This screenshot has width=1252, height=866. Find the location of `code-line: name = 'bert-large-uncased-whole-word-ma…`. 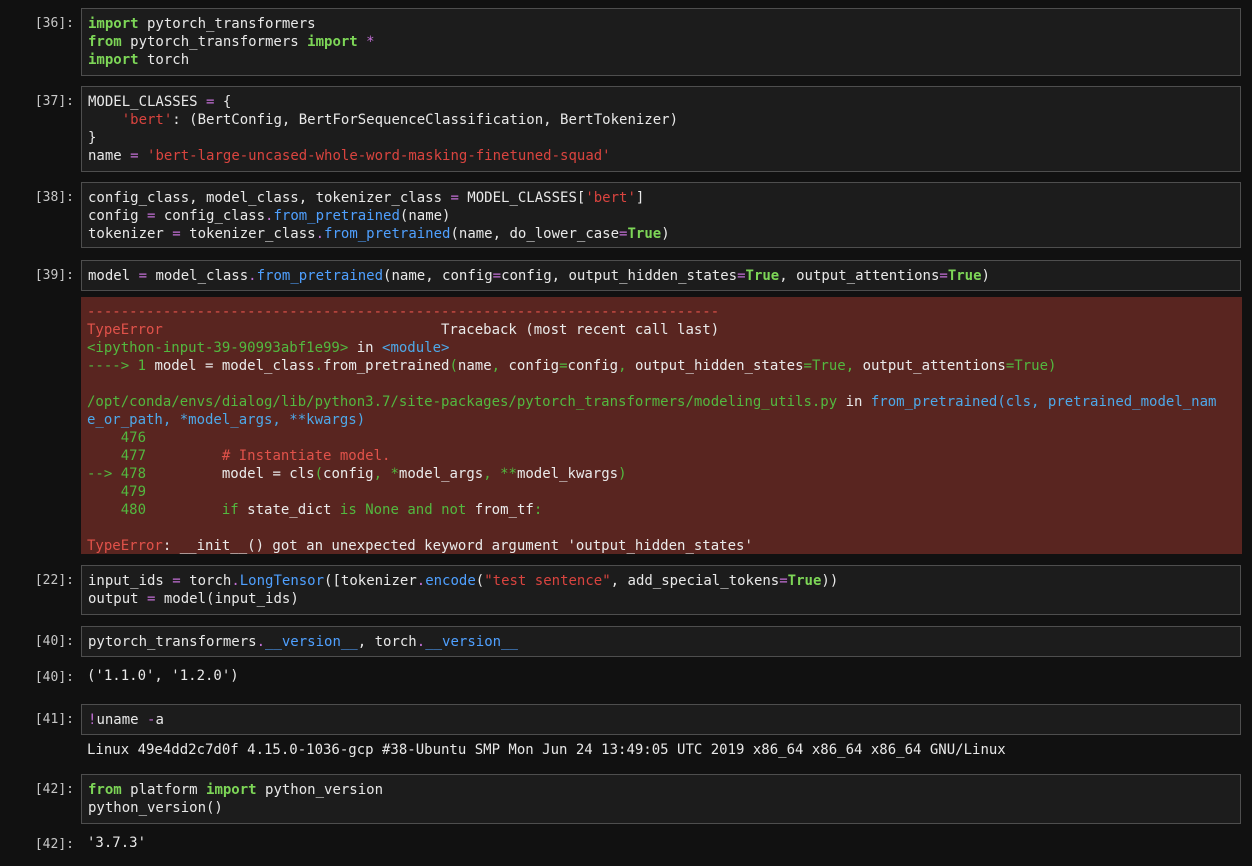

code-line: name = 'bert-large-uncased-whole-word-ma… is located at coordinates (661, 156).